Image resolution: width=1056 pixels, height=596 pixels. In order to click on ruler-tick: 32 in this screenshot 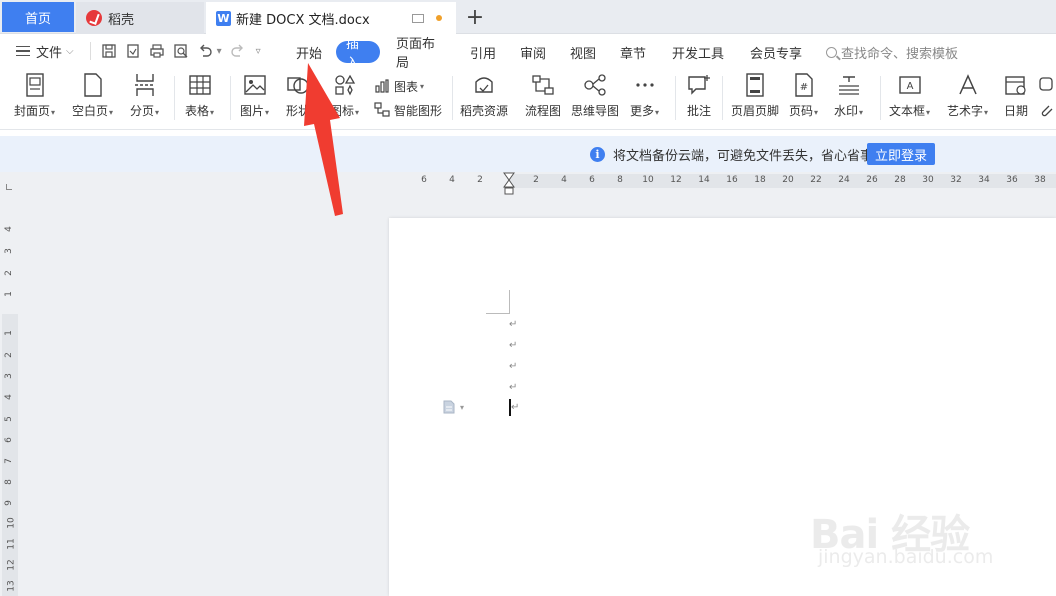, I will do `click(956, 180)`.